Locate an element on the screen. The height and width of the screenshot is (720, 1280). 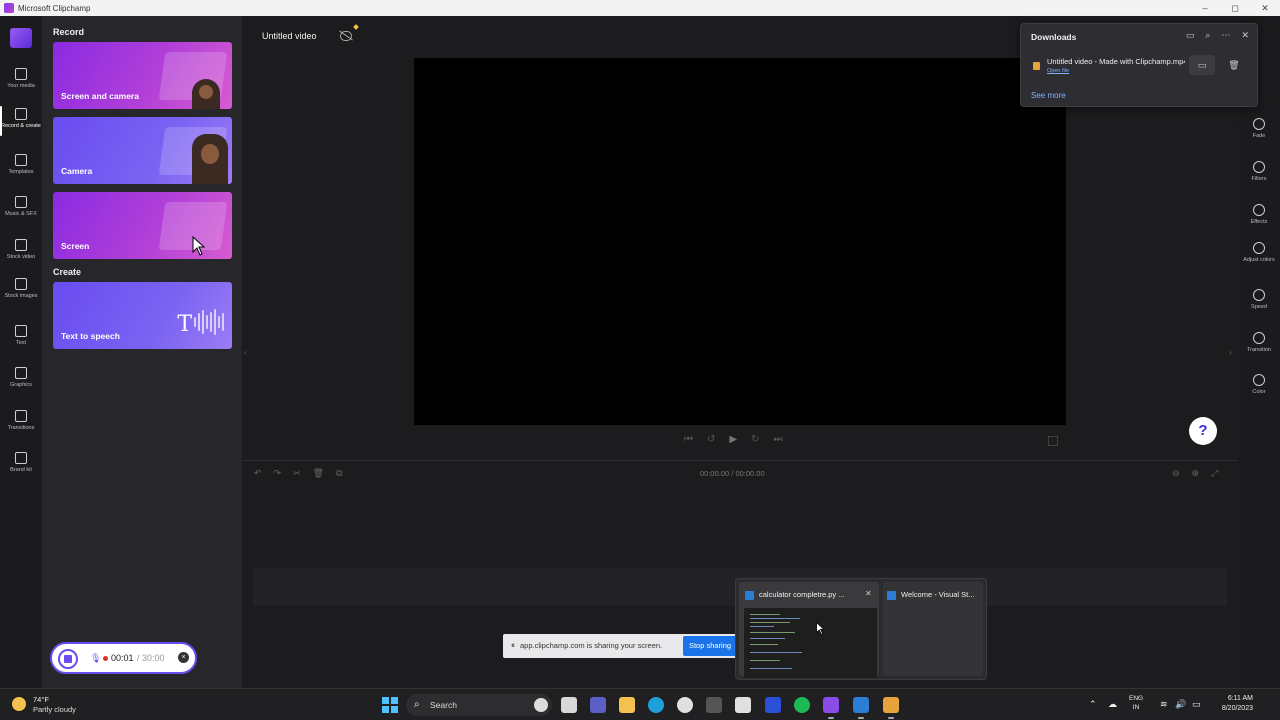
show-hidden-icons-chevron: ⌃ is located at coordinates (1093, 704).